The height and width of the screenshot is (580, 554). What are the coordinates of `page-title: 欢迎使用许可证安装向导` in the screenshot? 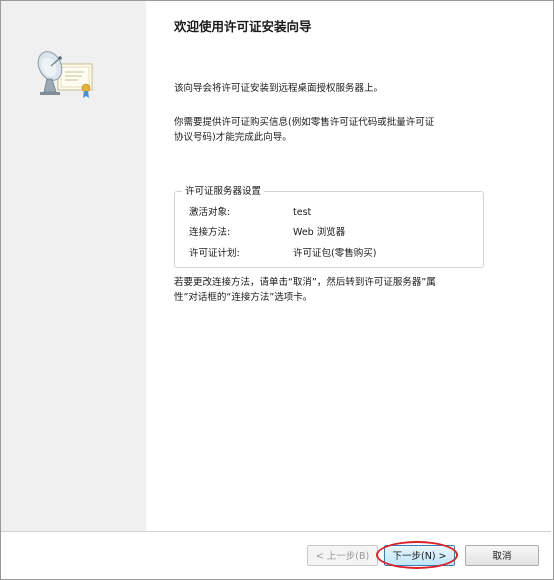 It's located at (243, 26).